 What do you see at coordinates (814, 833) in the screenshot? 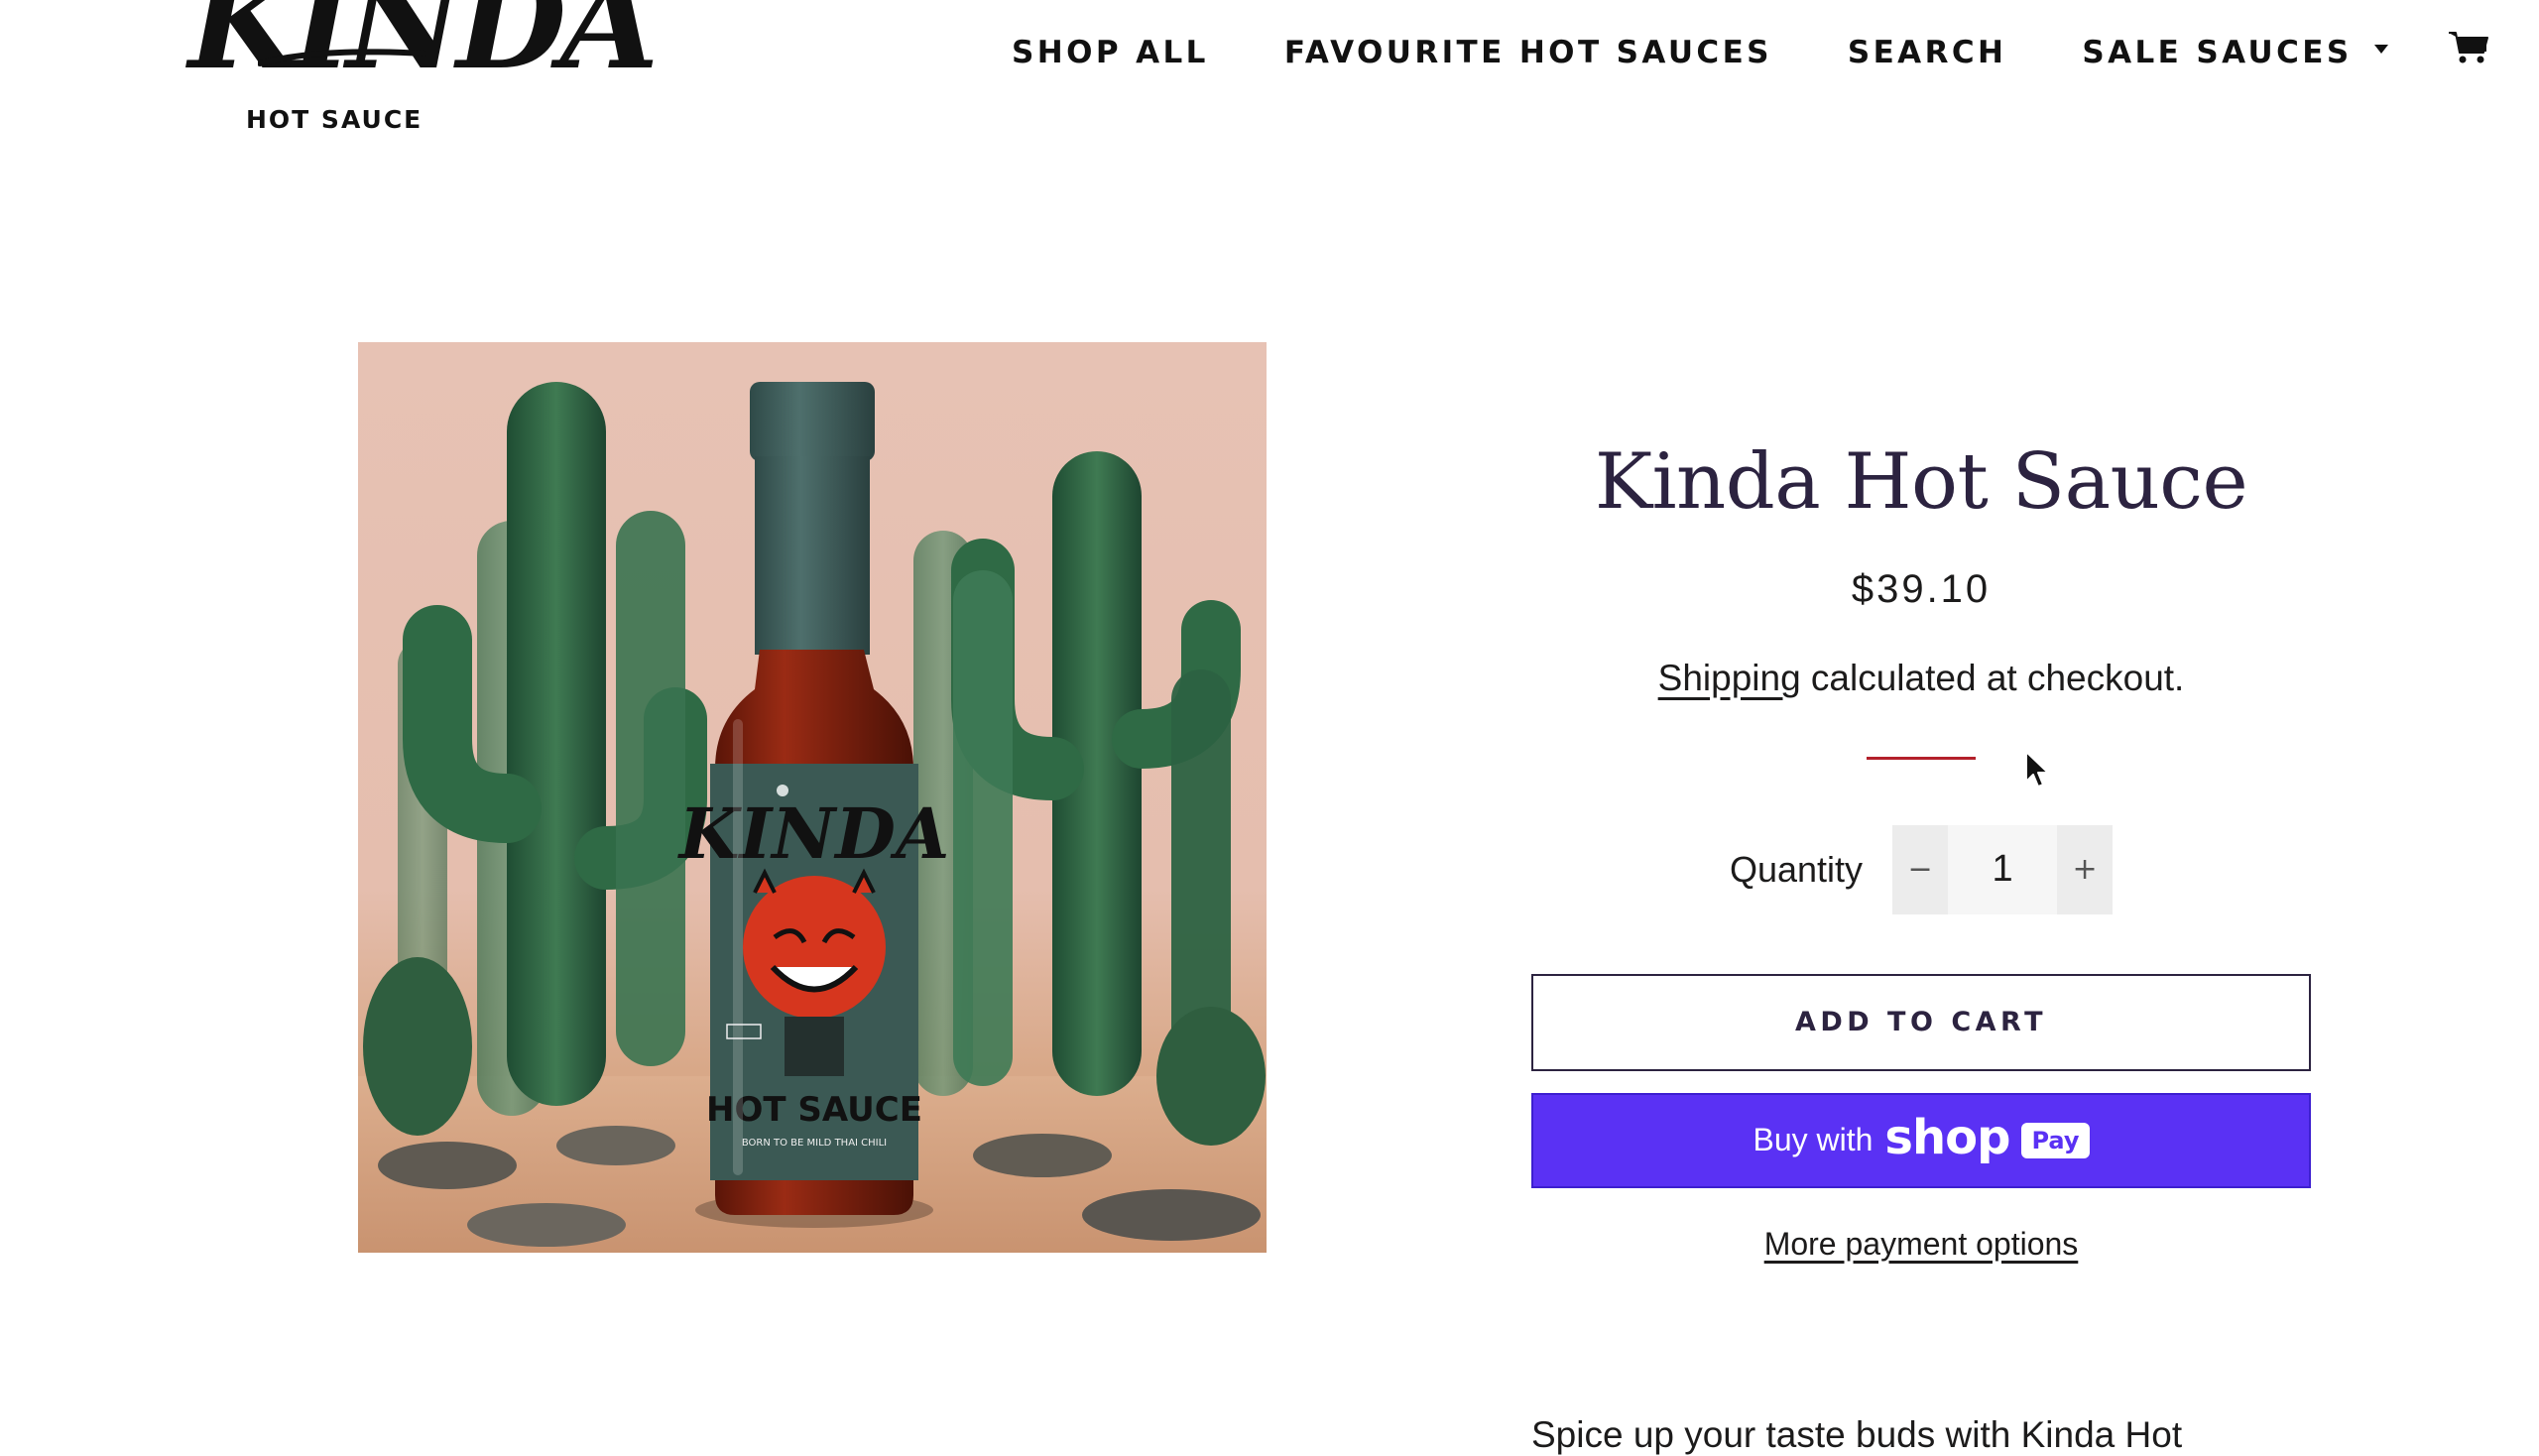
I see `bottle-brand: KINDA` at bounding box center [814, 833].